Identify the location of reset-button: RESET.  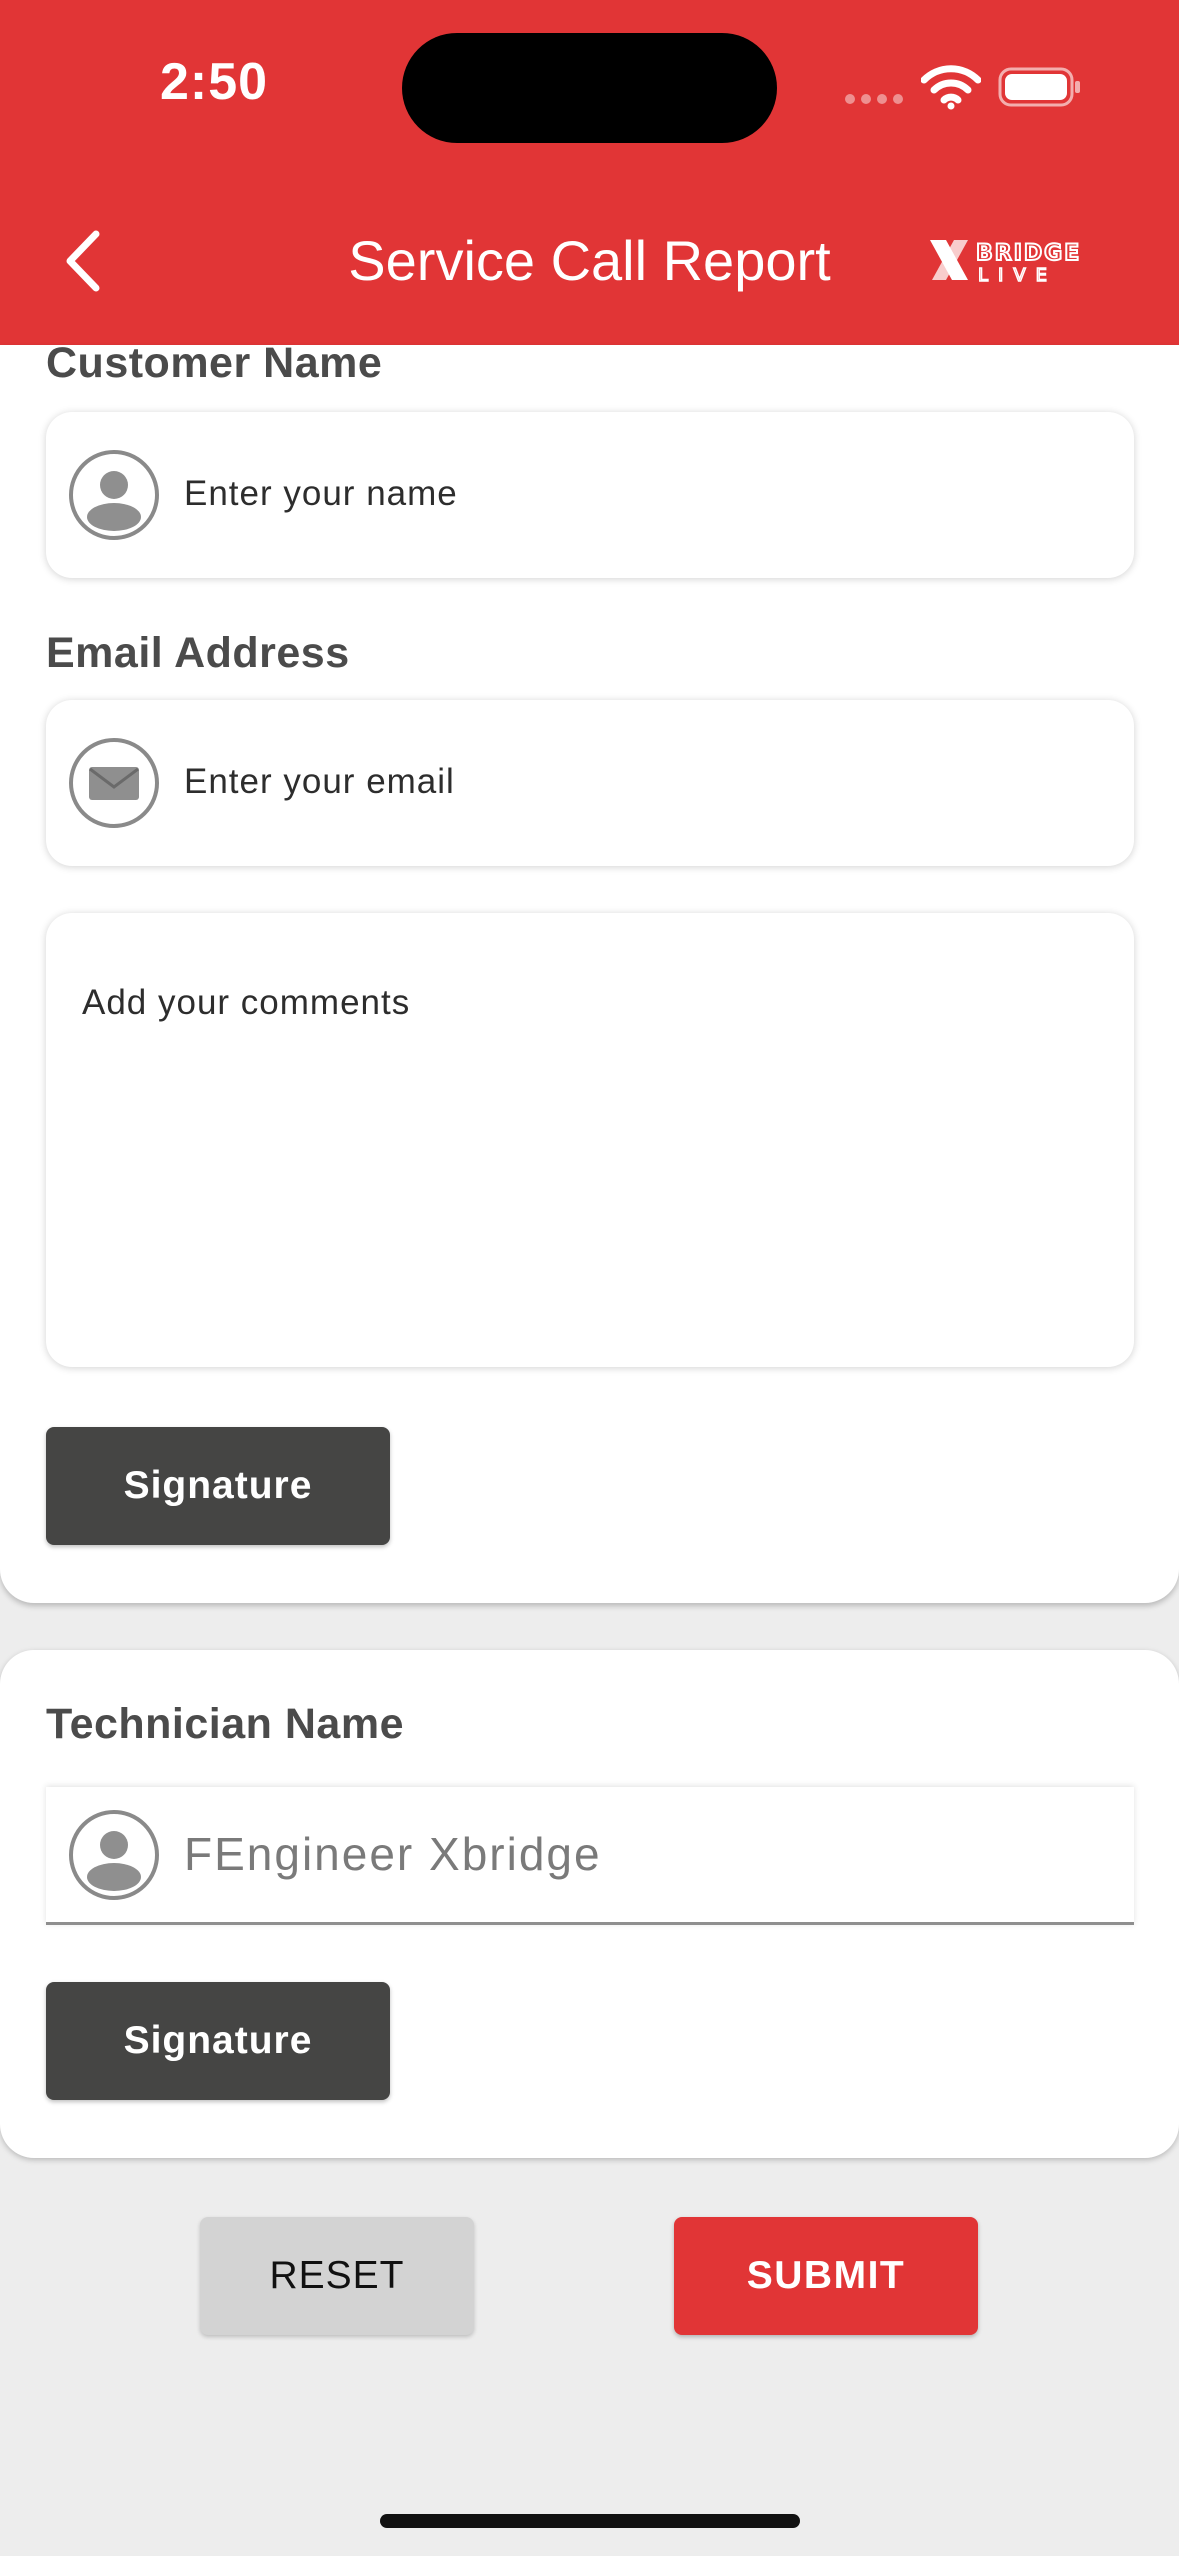
(337, 2276).